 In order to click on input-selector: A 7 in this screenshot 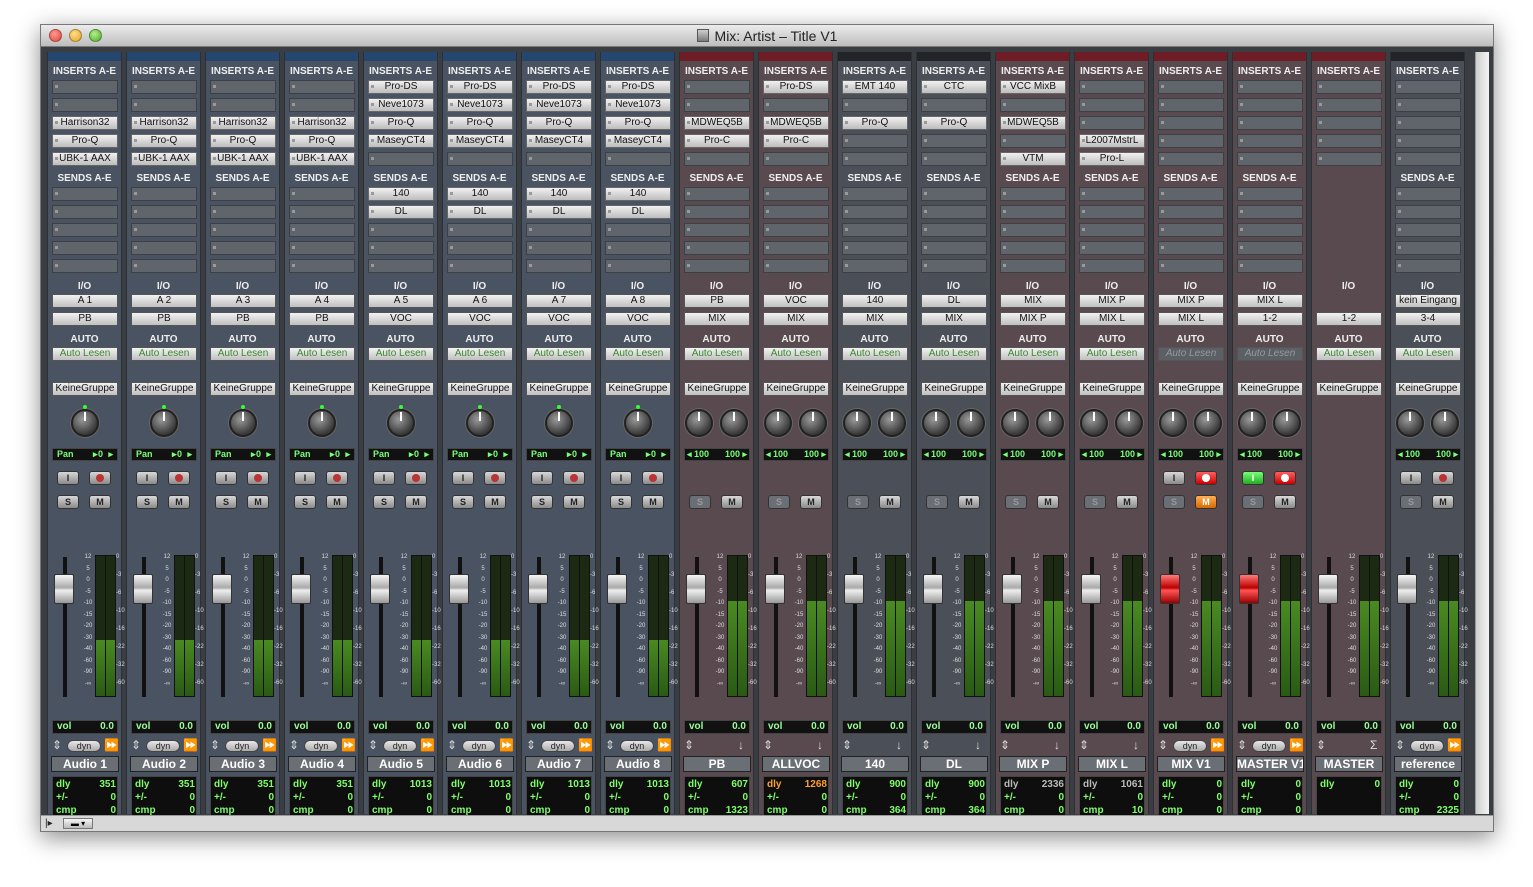, I will do `click(559, 301)`.